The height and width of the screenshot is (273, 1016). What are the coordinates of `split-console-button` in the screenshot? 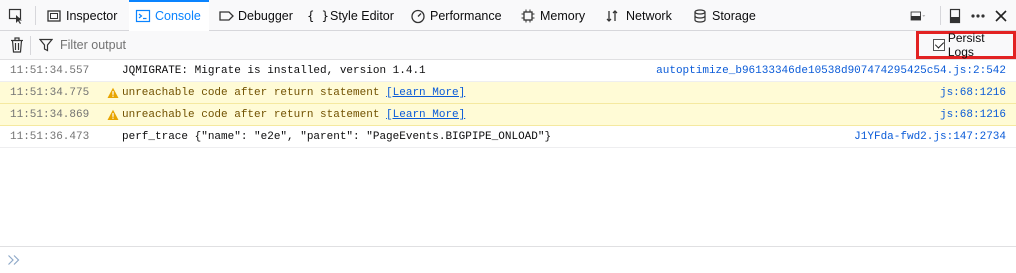 It's located at (957, 15).